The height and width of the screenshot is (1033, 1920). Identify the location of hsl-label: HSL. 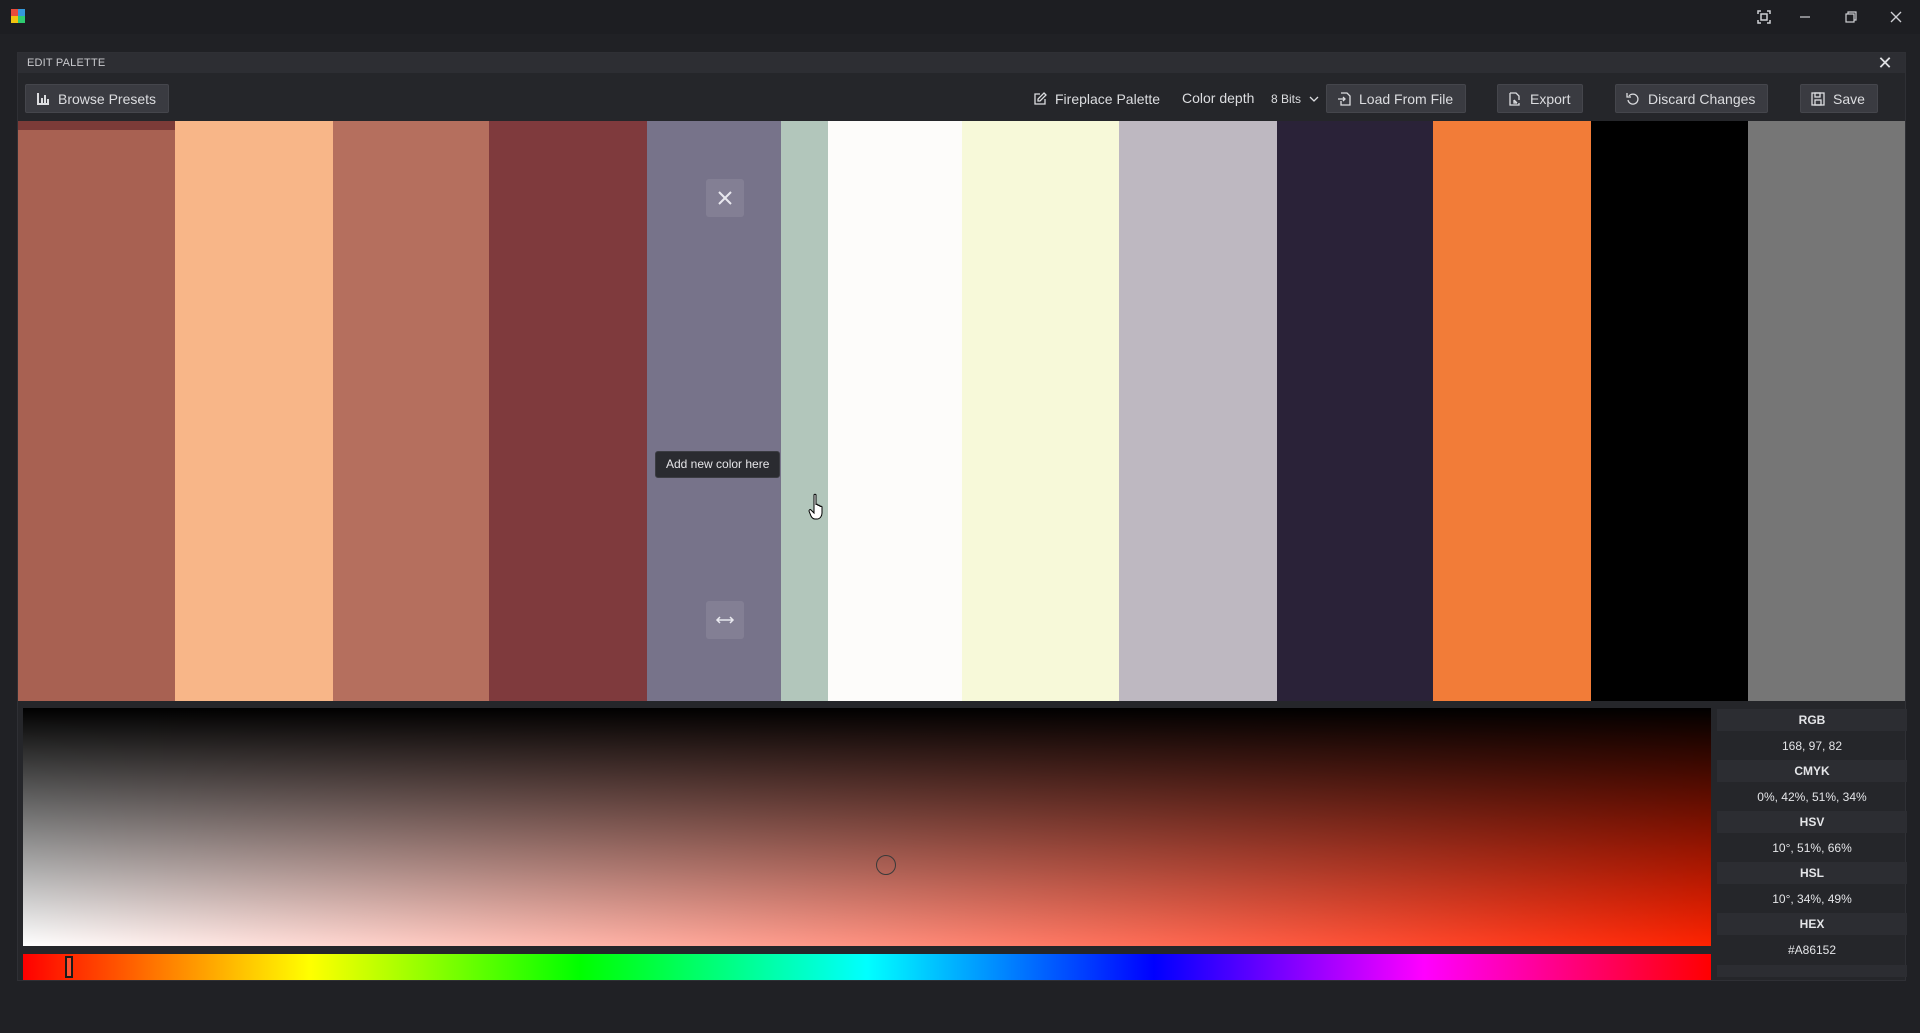
(1812, 873).